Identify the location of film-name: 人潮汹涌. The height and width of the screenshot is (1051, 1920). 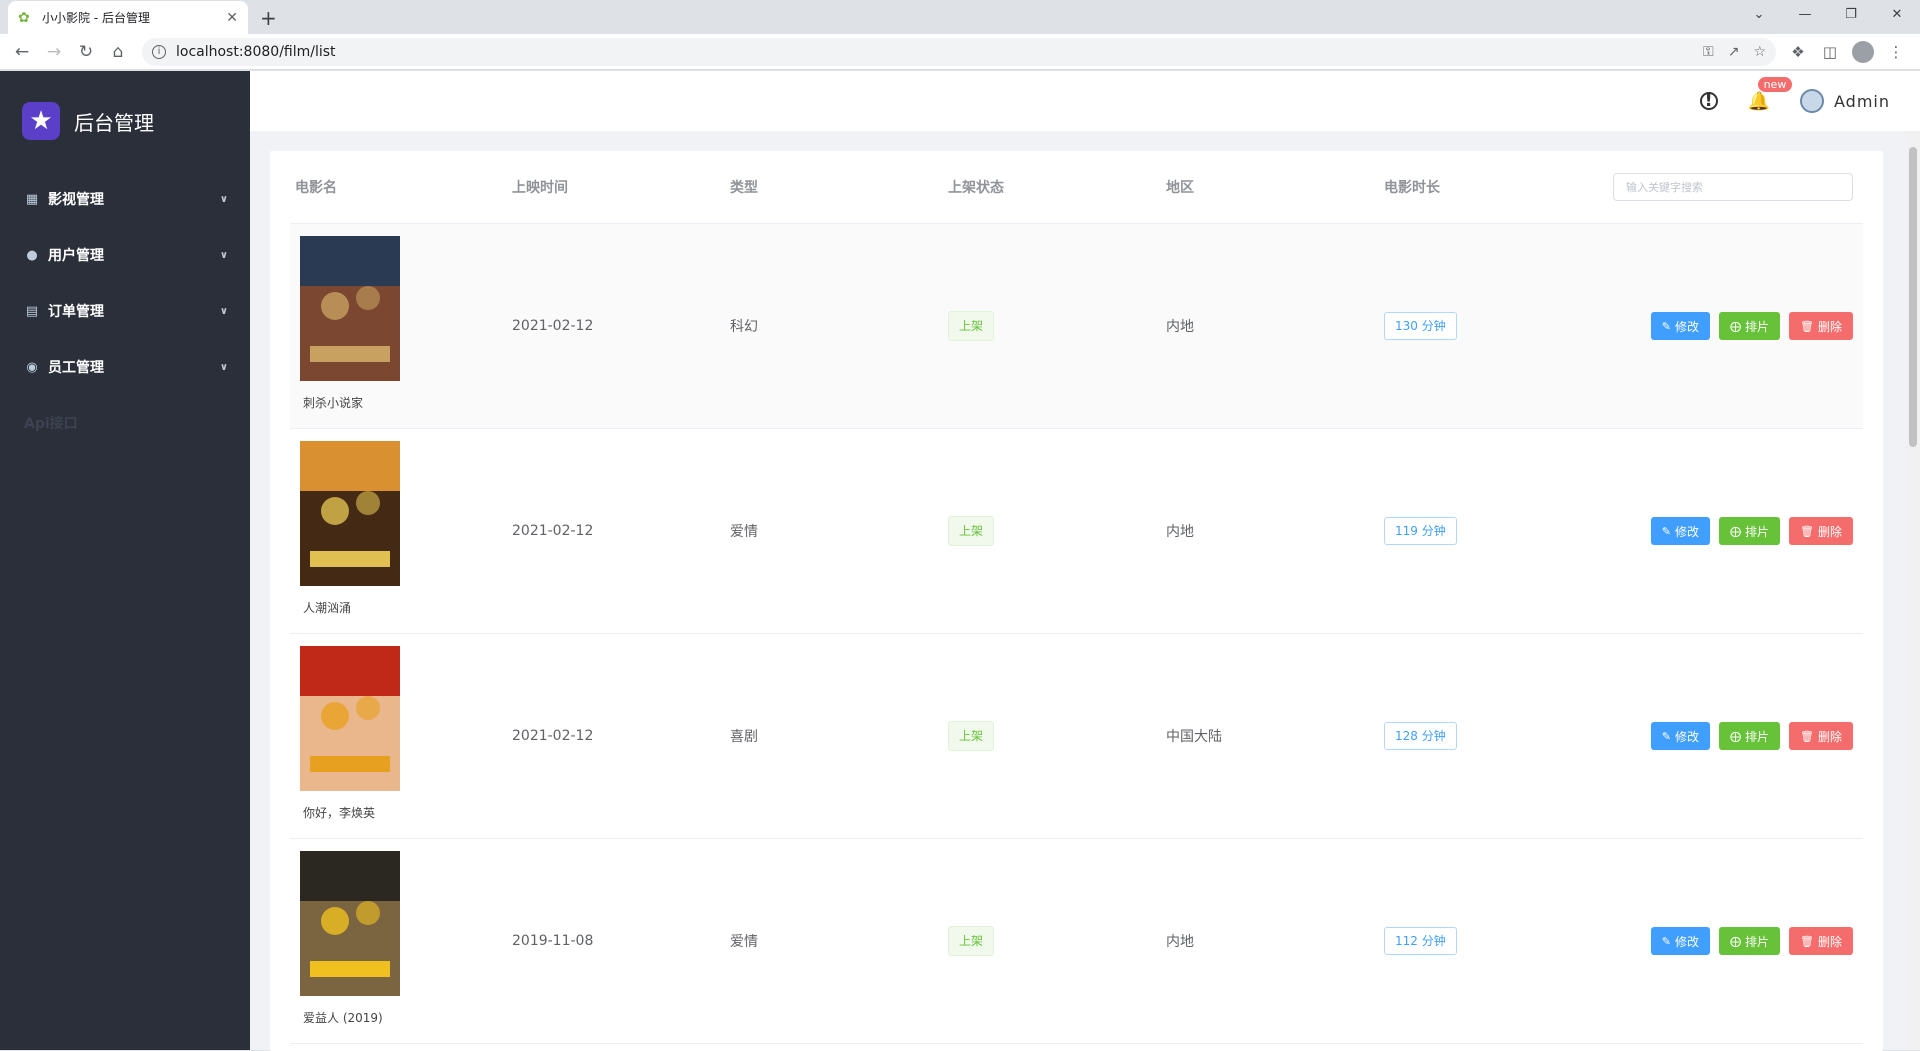
(327, 608).